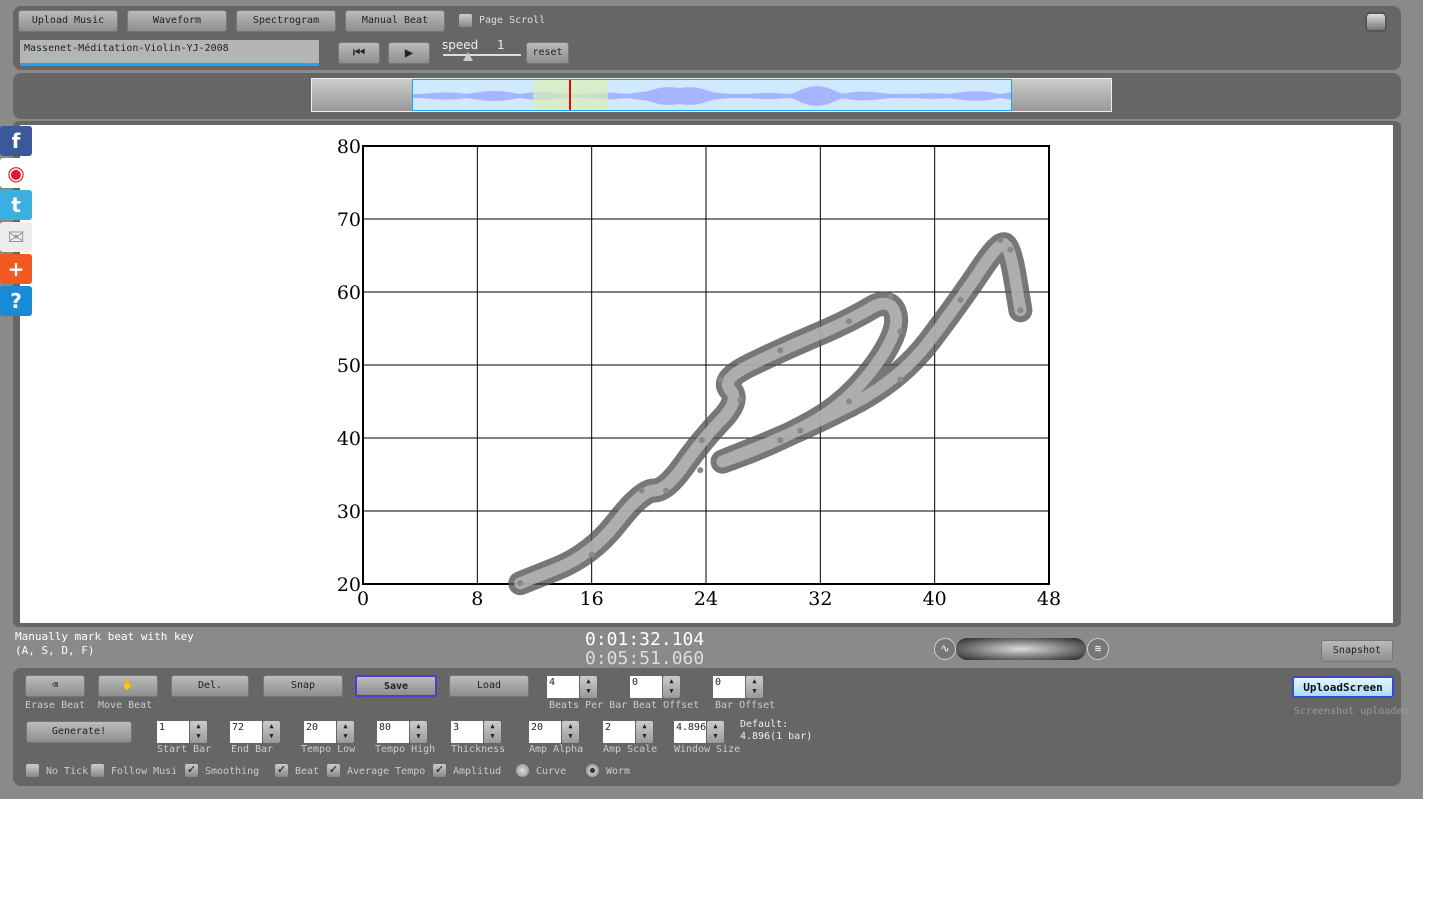 Image resolution: width=1440 pixels, height=900 pixels. What do you see at coordinates (489, 686) in the screenshot?
I see `load-button: Load` at bounding box center [489, 686].